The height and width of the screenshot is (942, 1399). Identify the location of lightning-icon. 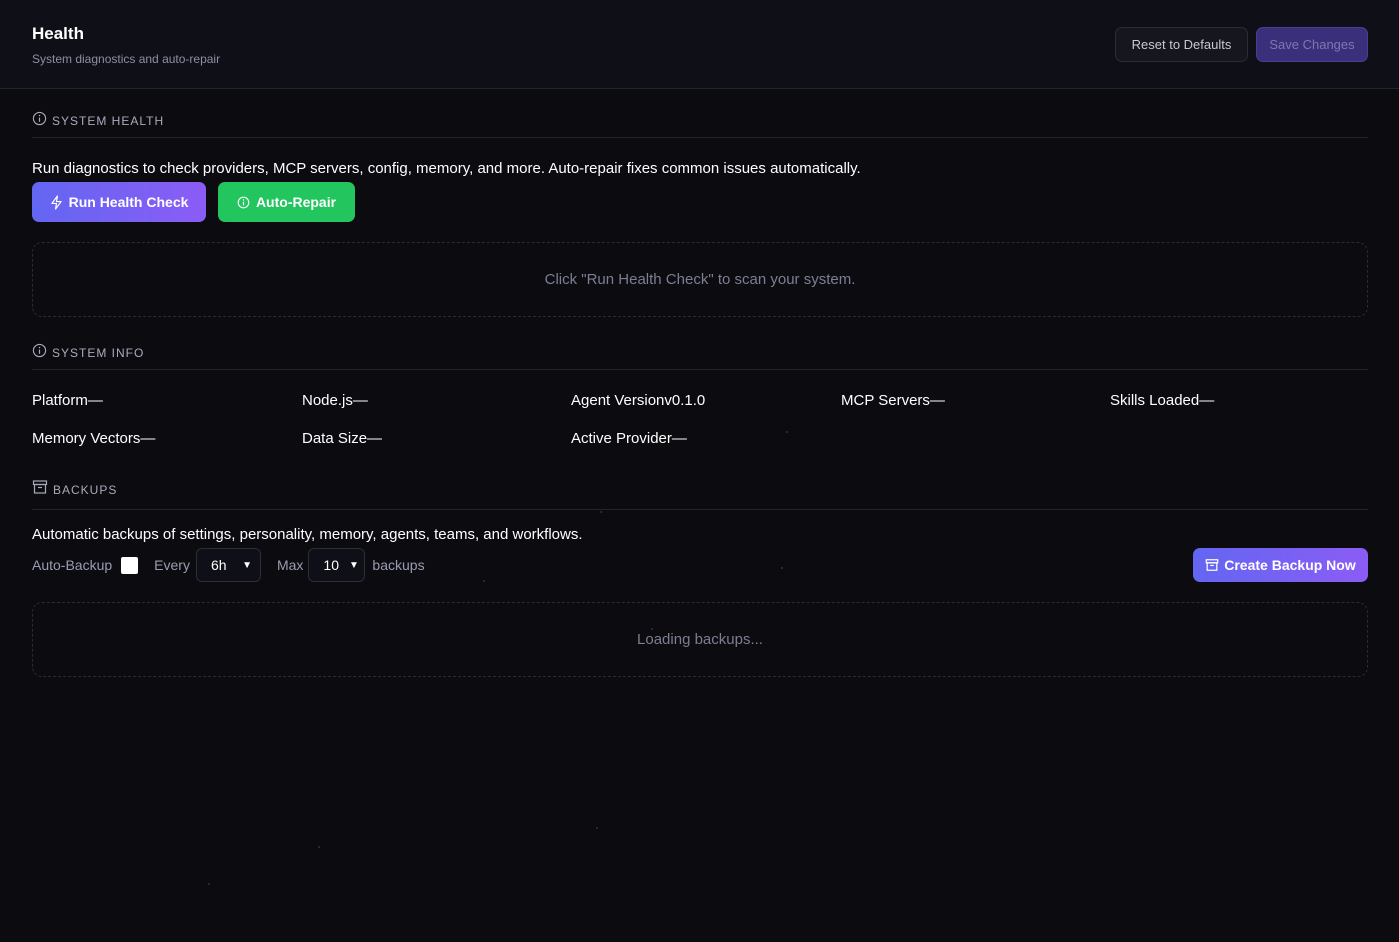
(56, 202).